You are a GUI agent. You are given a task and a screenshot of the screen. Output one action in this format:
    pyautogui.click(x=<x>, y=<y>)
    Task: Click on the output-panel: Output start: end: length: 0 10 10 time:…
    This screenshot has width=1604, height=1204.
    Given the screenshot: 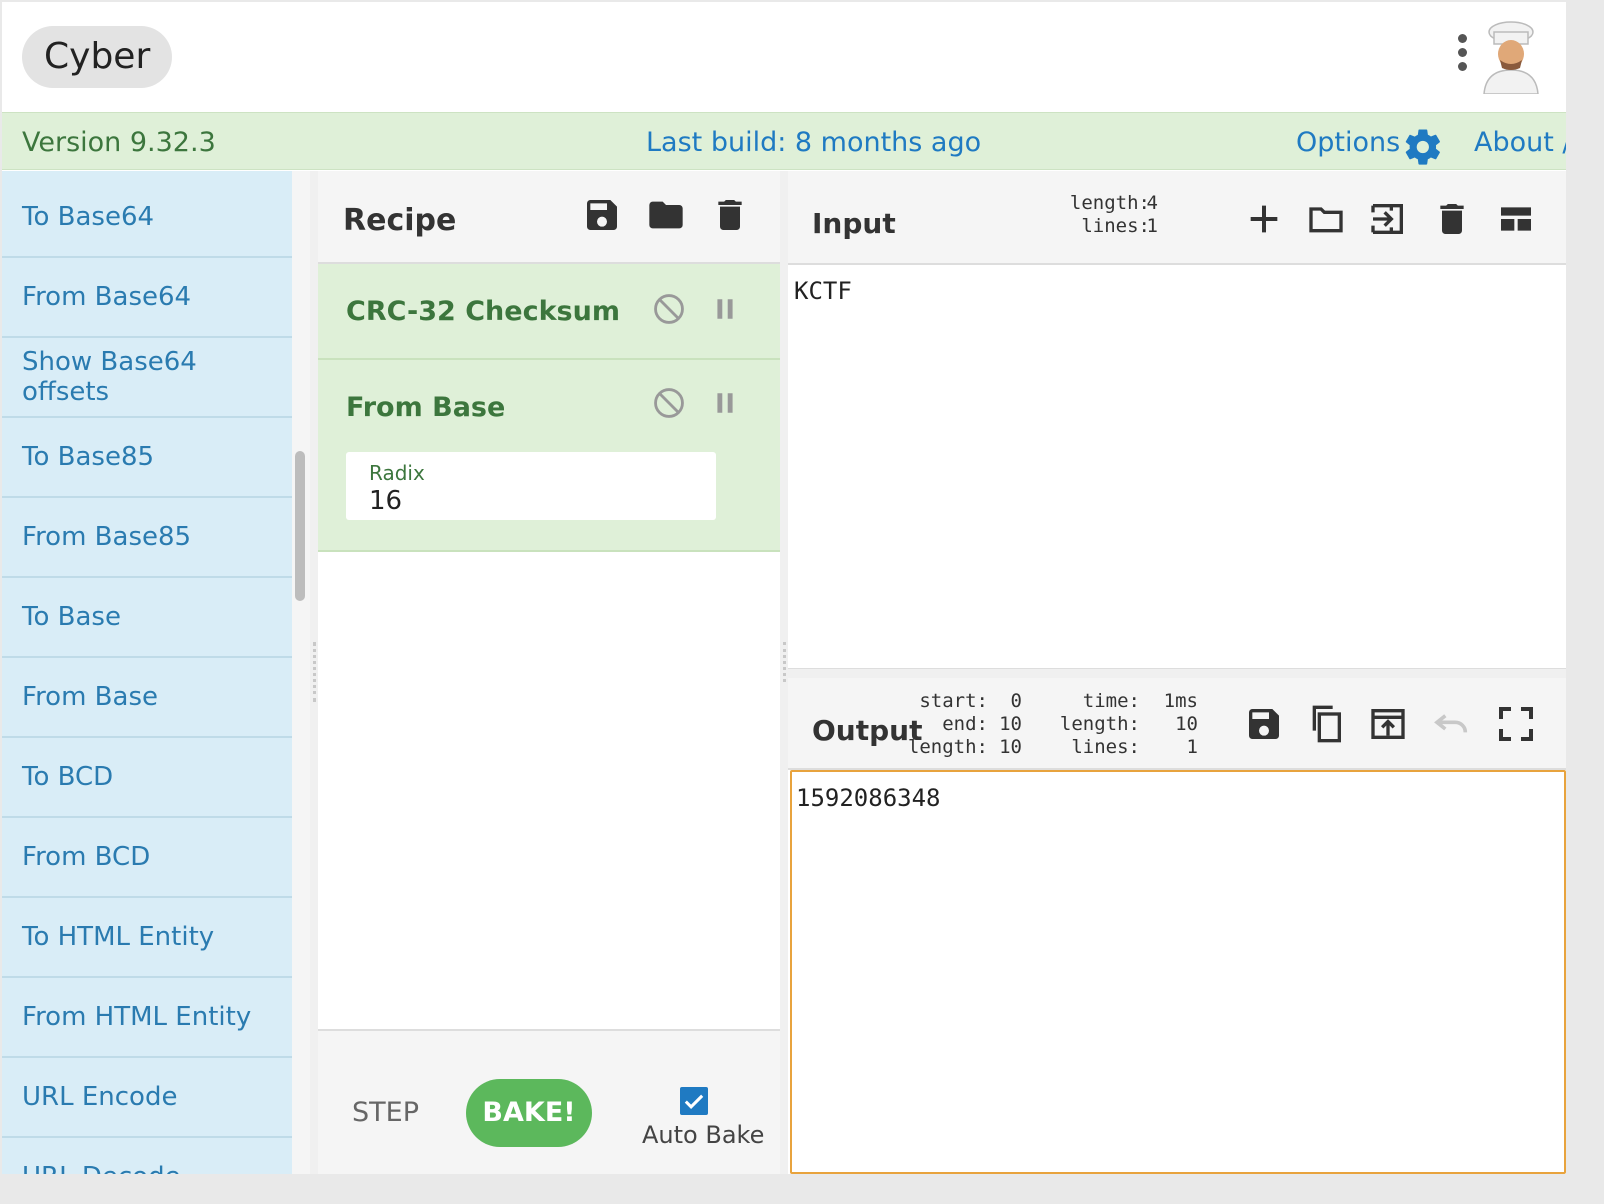 What is the action you would take?
    pyautogui.click(x=1177, y=724)
    